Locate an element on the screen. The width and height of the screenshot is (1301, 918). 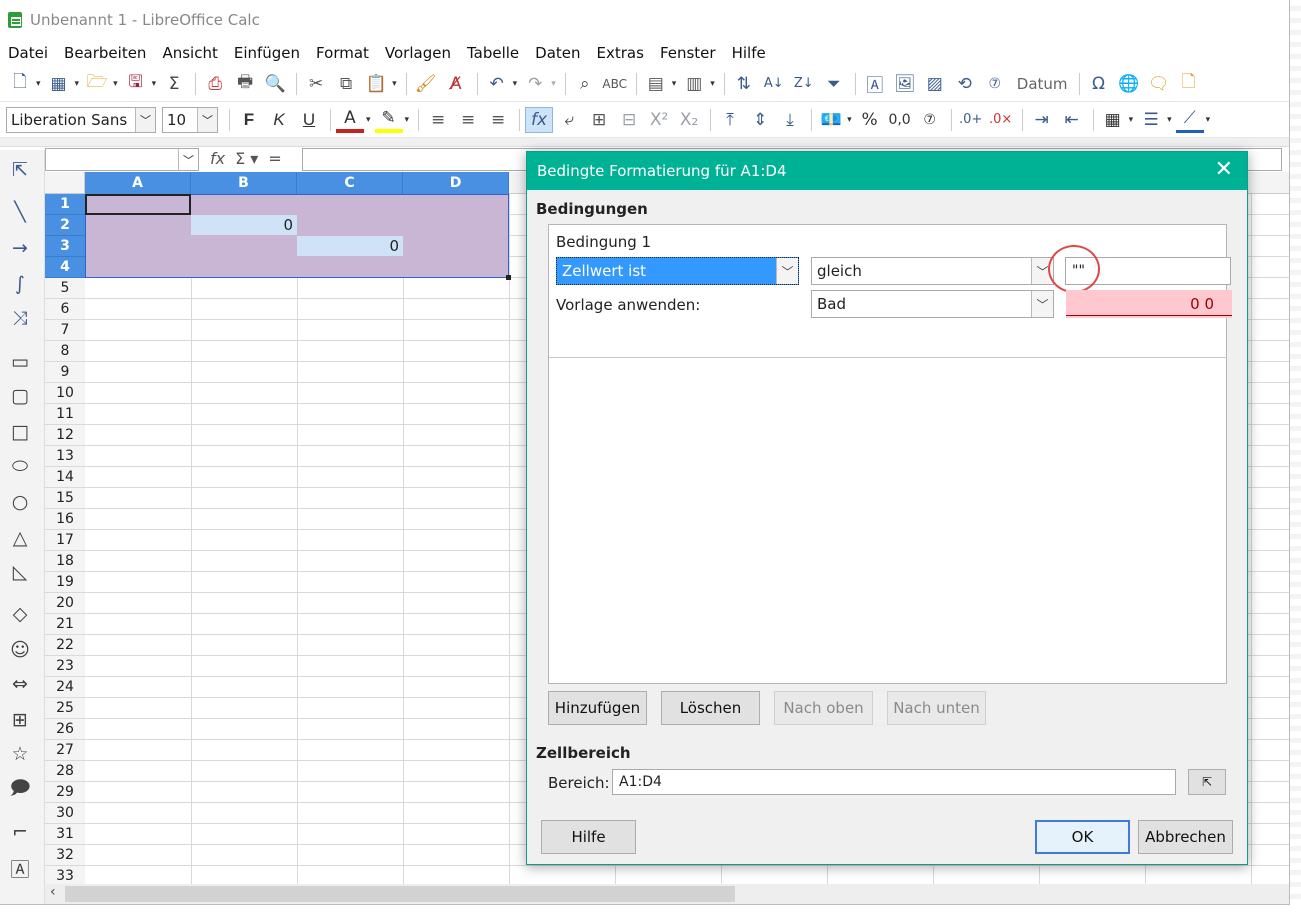
row-header: 27 is located at coordinates (65, 750).